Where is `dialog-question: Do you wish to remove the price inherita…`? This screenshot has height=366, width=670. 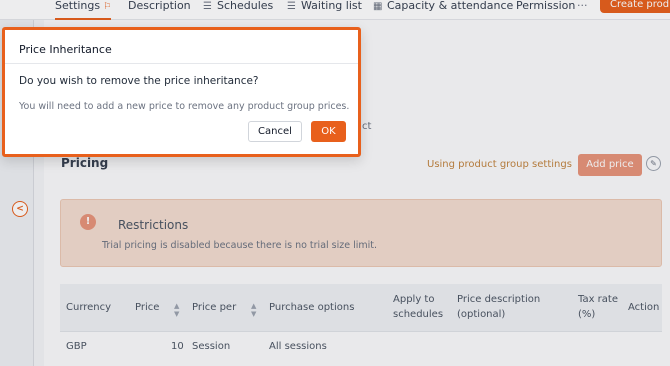 dialog-question: Do you wish to remove the price inherita… is located at coordinates (139, 81).